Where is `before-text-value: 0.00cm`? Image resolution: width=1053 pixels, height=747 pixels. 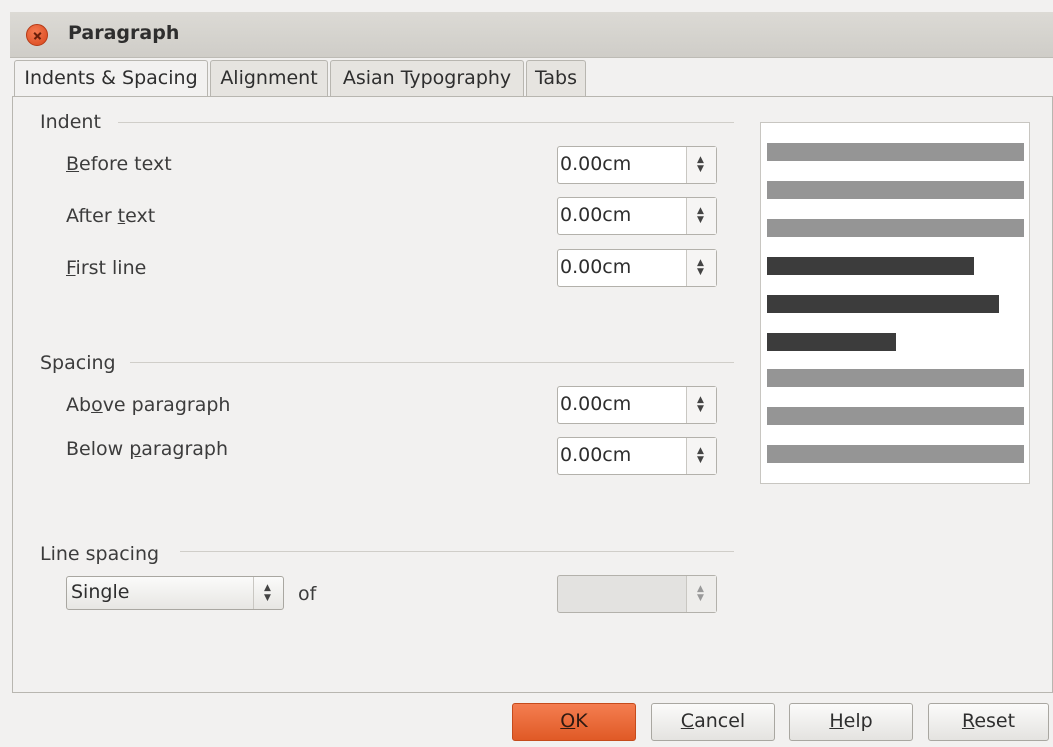
before-text-value: 0.00cm is located at coordinates (622, 165).